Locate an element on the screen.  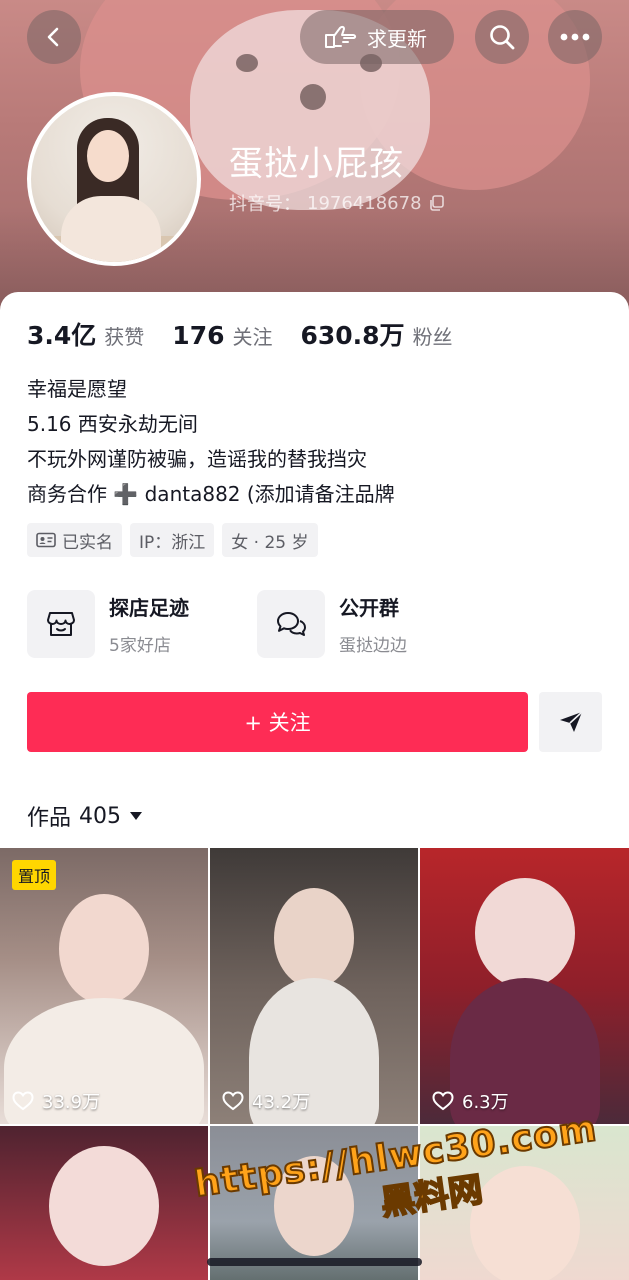
feature-subtitle: 5家好店 is located at coordinates (140, 646).